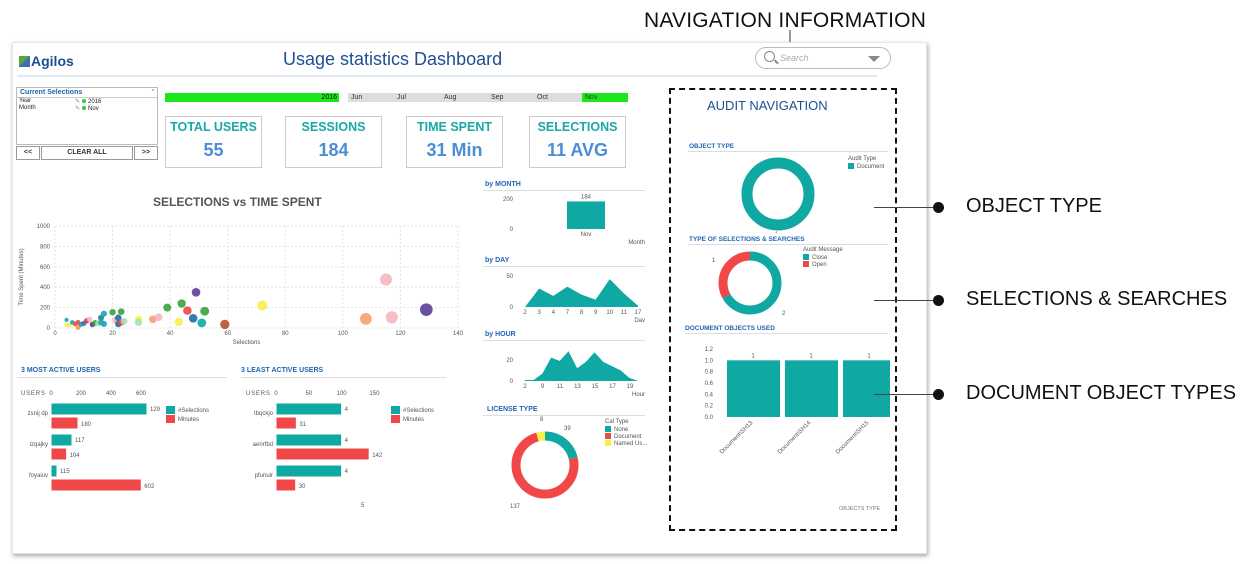 The width and height of the screenshot is (1250, 564). What do you see at coordinates (356, 97) in the screenshot?
I see `month-option: Jun` at bounding box center [356, 97].